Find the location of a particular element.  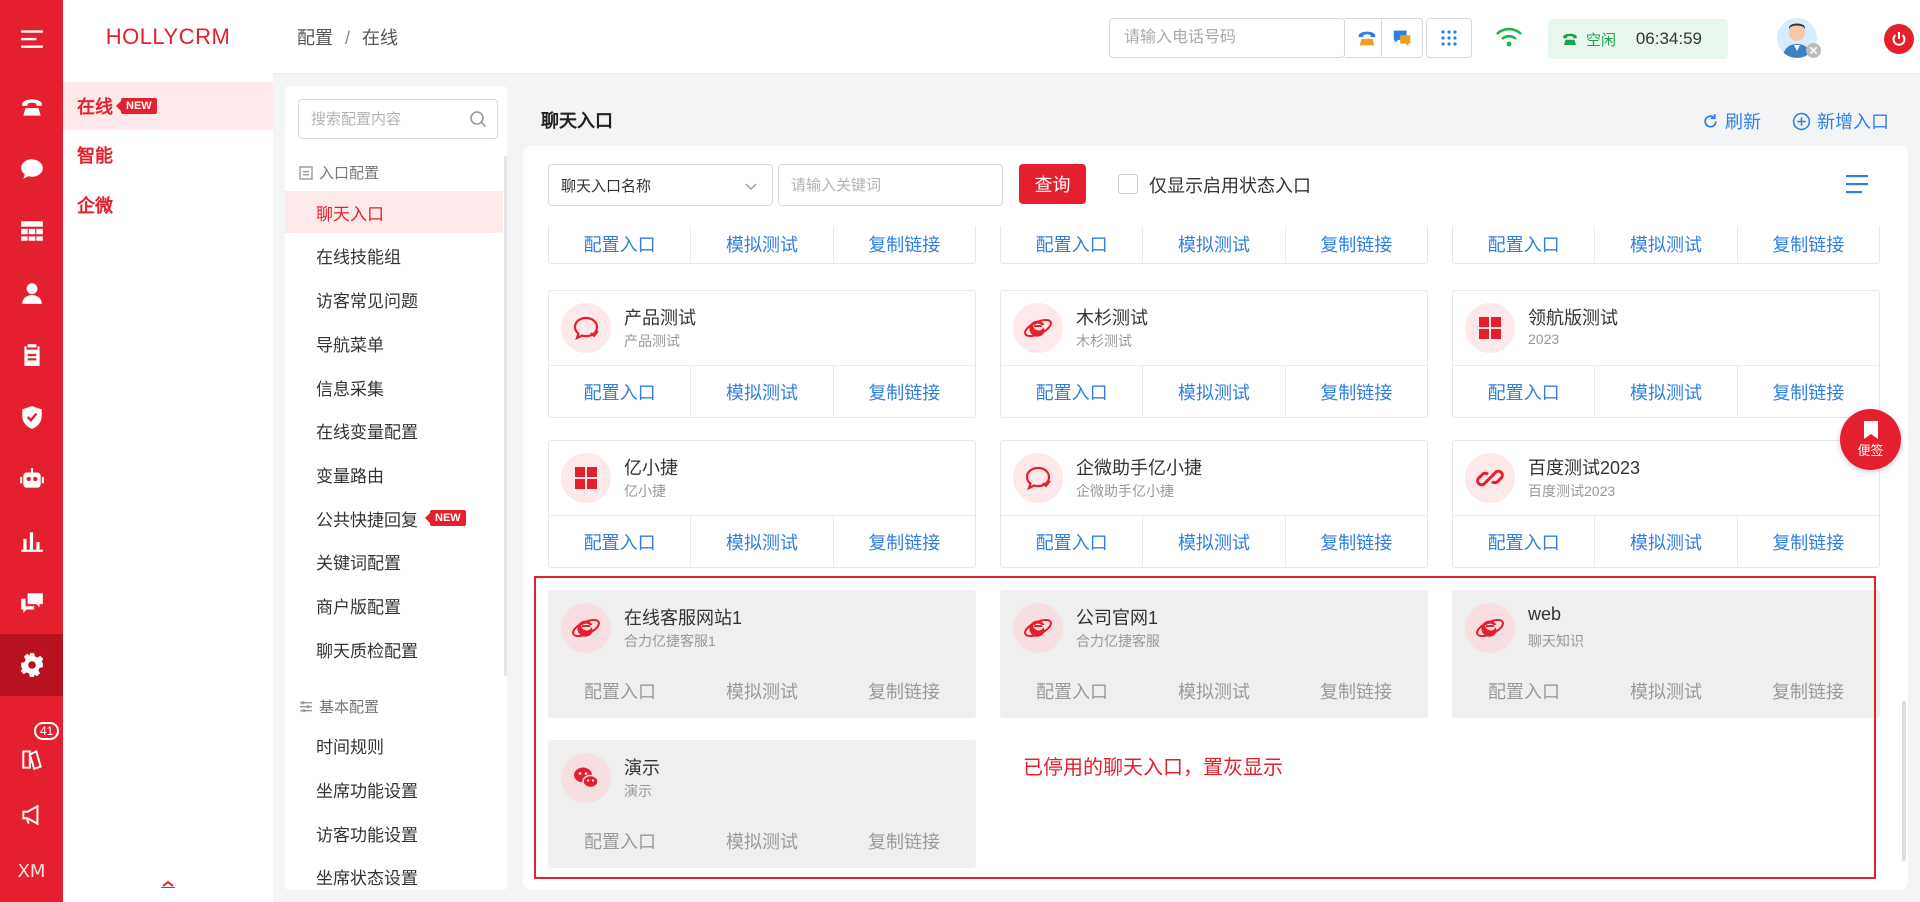

nav-item-merchant: 商户版配置 is located at coordinates (394, 605).